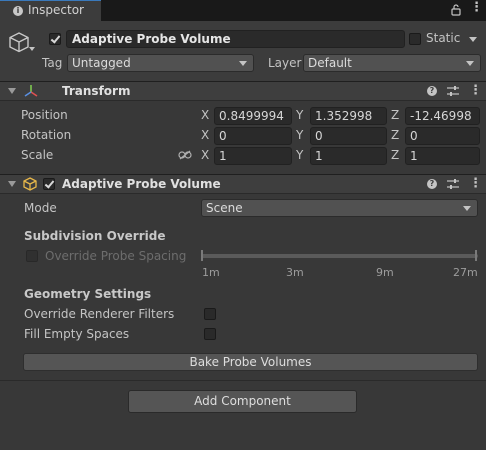 The height and width of the screenshot is (450, 486). What do you see at coordinates (96, 91) in the screenshot?
I see `transform-title: Transform` at bounding box center [96, 91].